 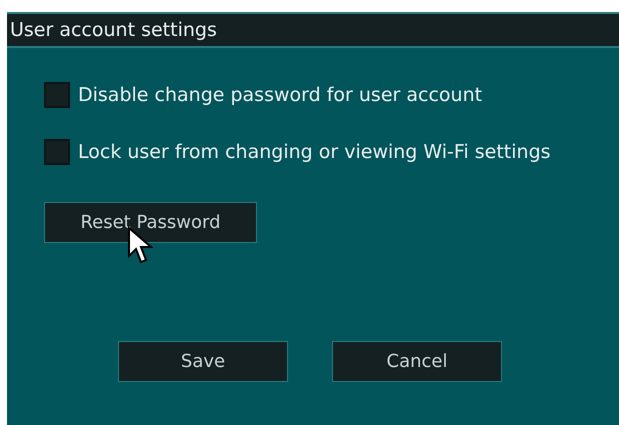 I want to click on dialog-button: Cancel, so click(x=417, y=361).